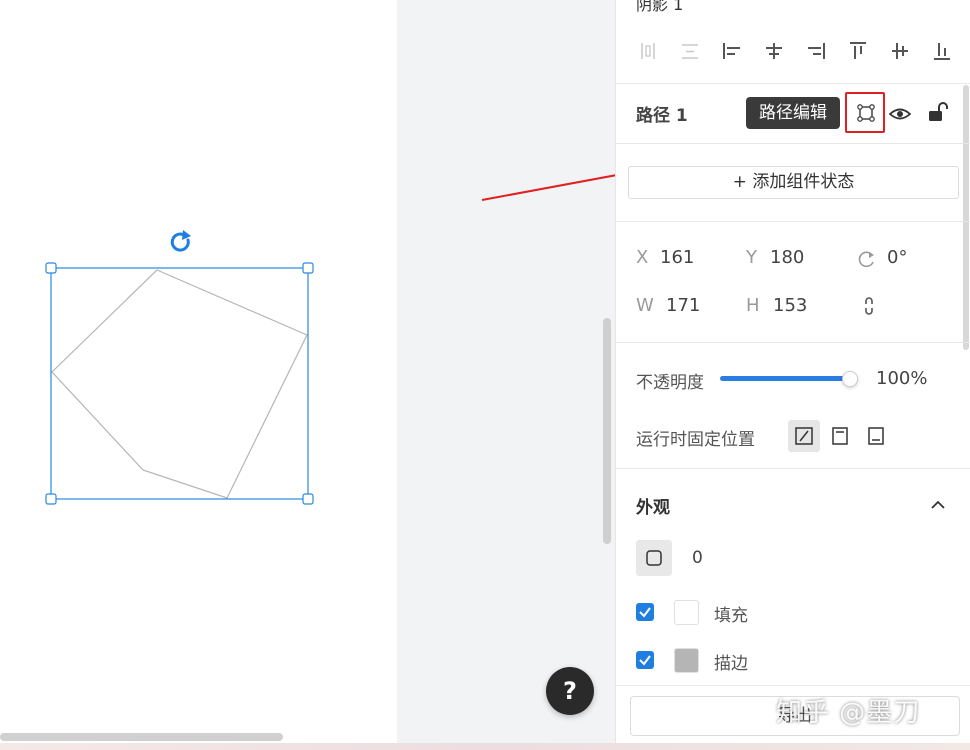 This screenshot has width=970, height=750. Describe the element at coordinates (670, 383) in the screenshot. I see `opacity-label: 不透明度` at that location.